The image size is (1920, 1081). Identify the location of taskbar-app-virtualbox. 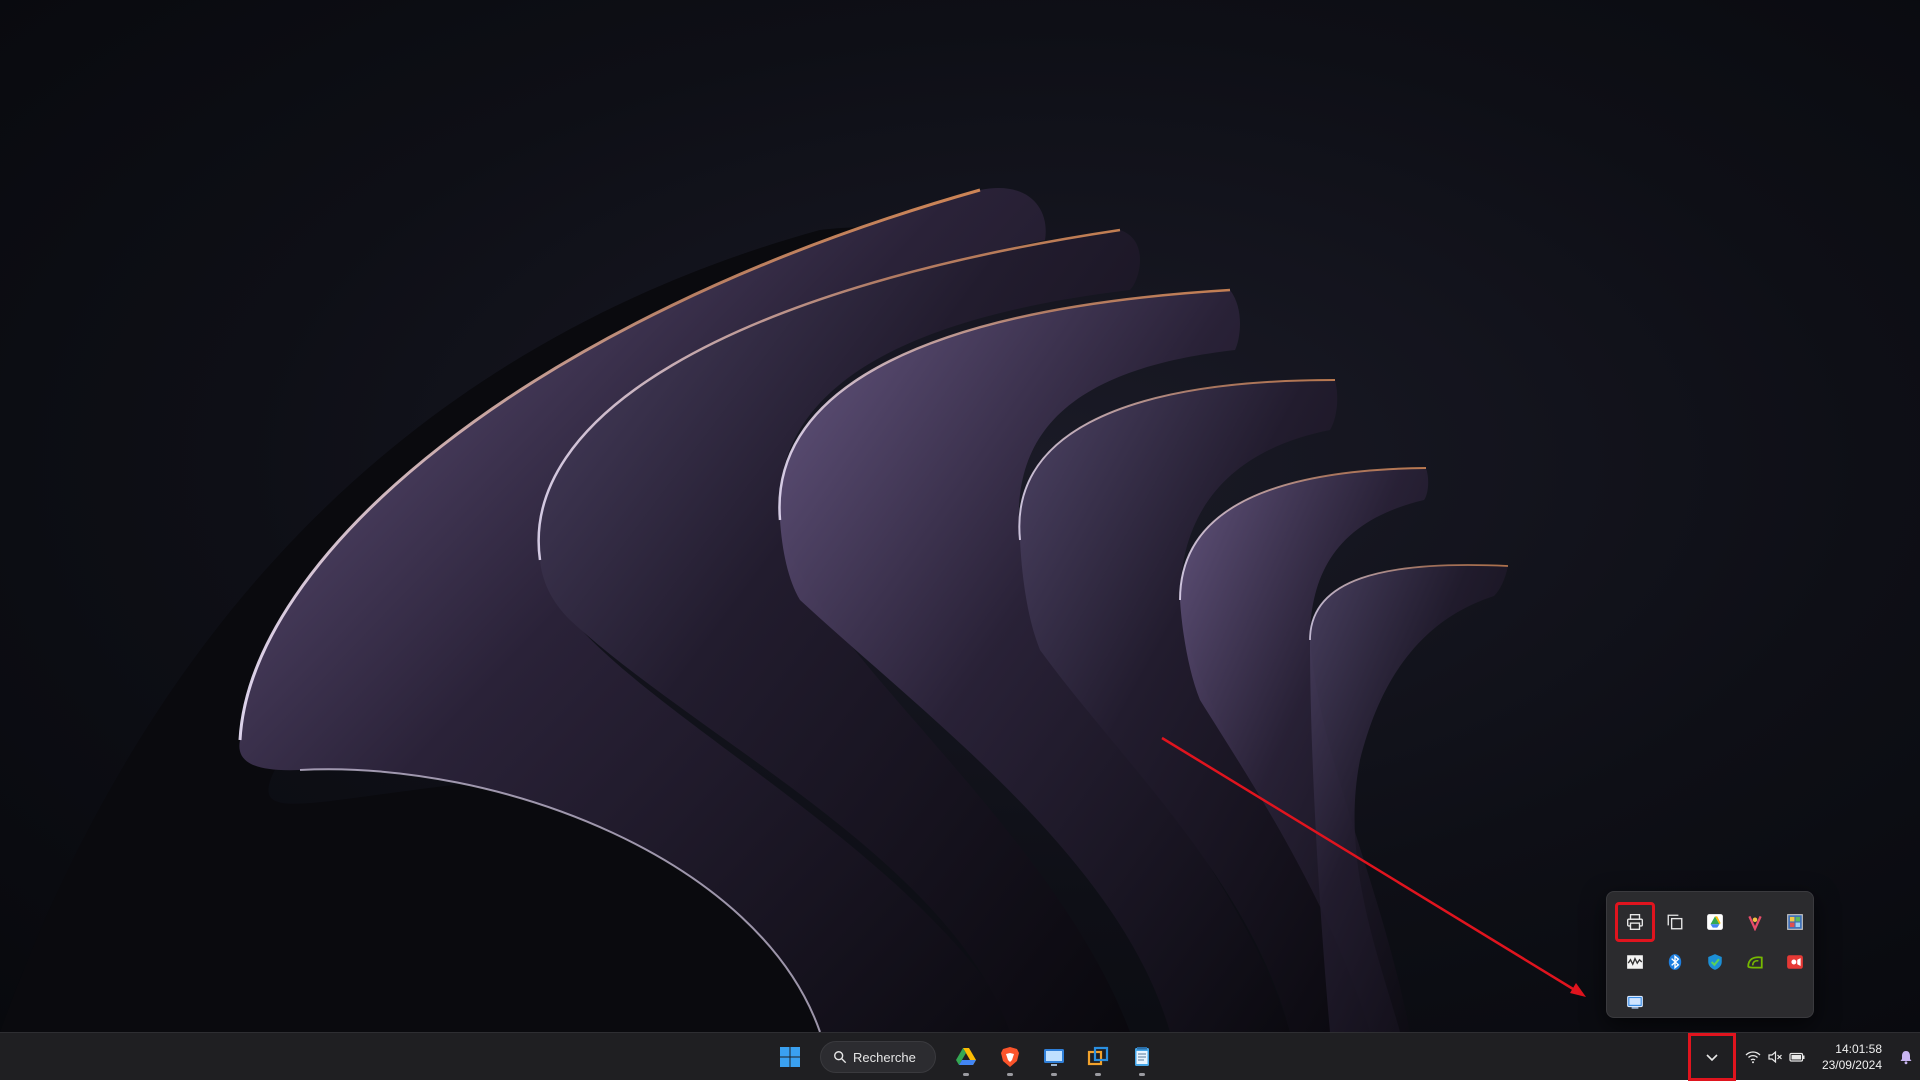
(1098, 1057).